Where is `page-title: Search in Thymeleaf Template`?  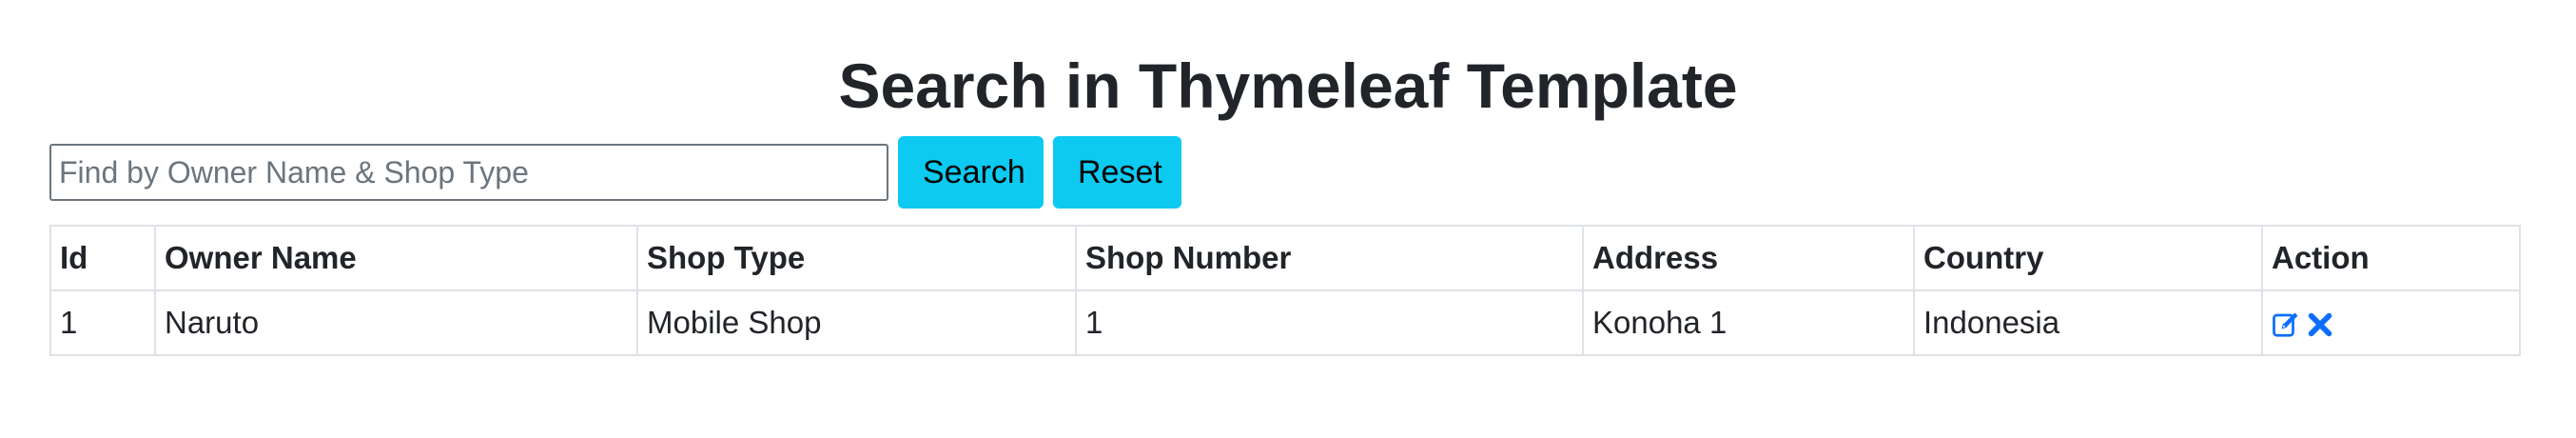
page-title: Search in Thymeleaf Template is located at coordinates (1288, 86).